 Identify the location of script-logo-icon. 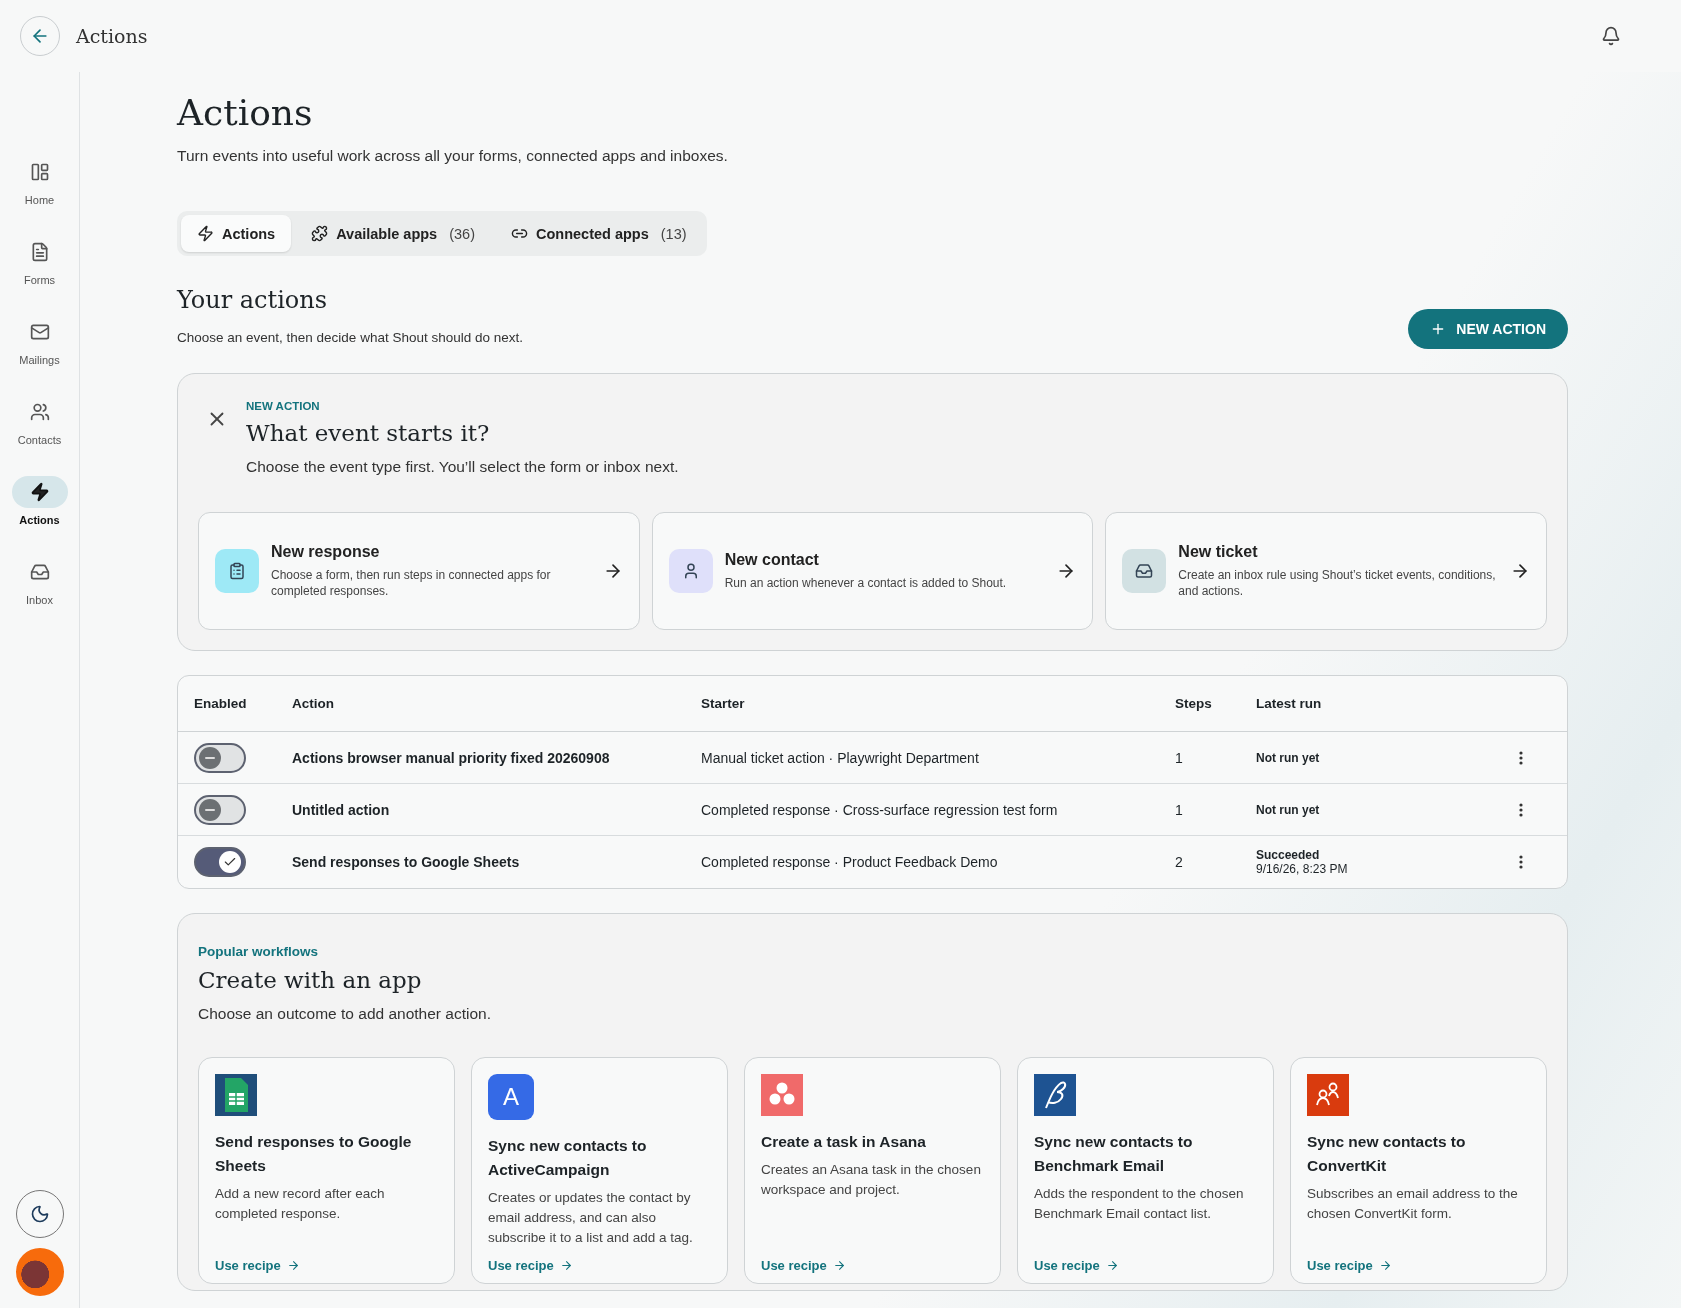
(1055, 1095).